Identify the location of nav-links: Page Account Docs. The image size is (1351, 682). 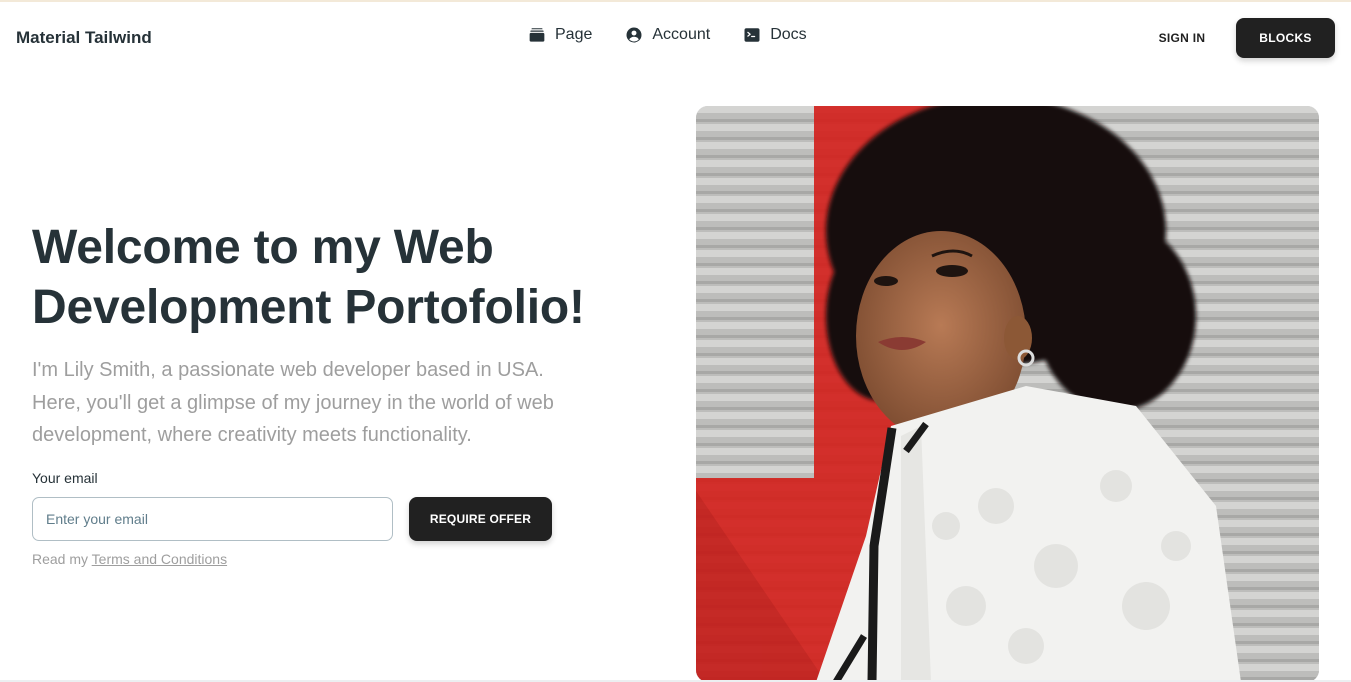
(684, 35).